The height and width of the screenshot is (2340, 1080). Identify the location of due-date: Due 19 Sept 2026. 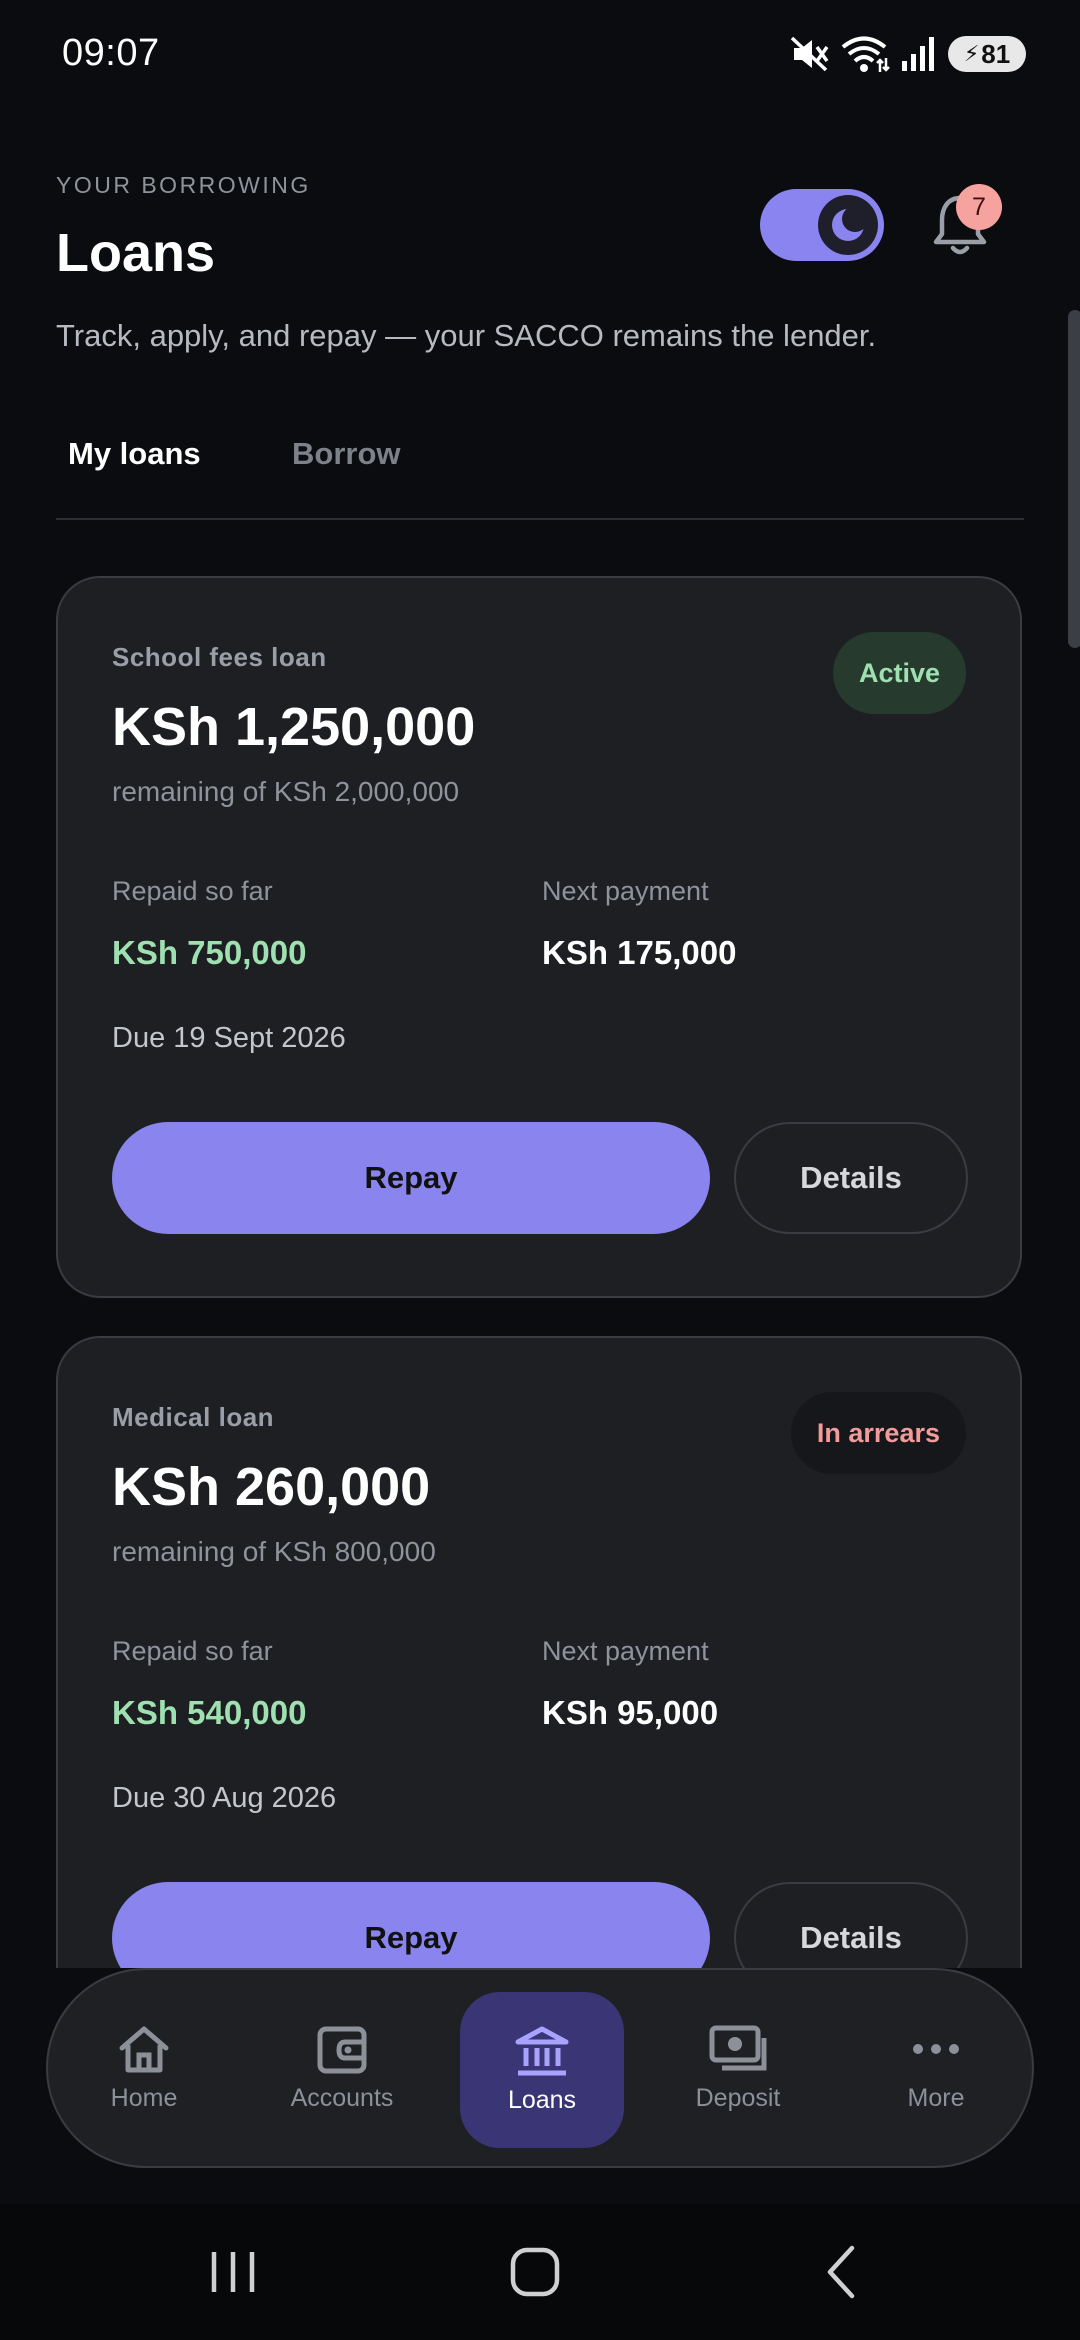
(229, 1038).